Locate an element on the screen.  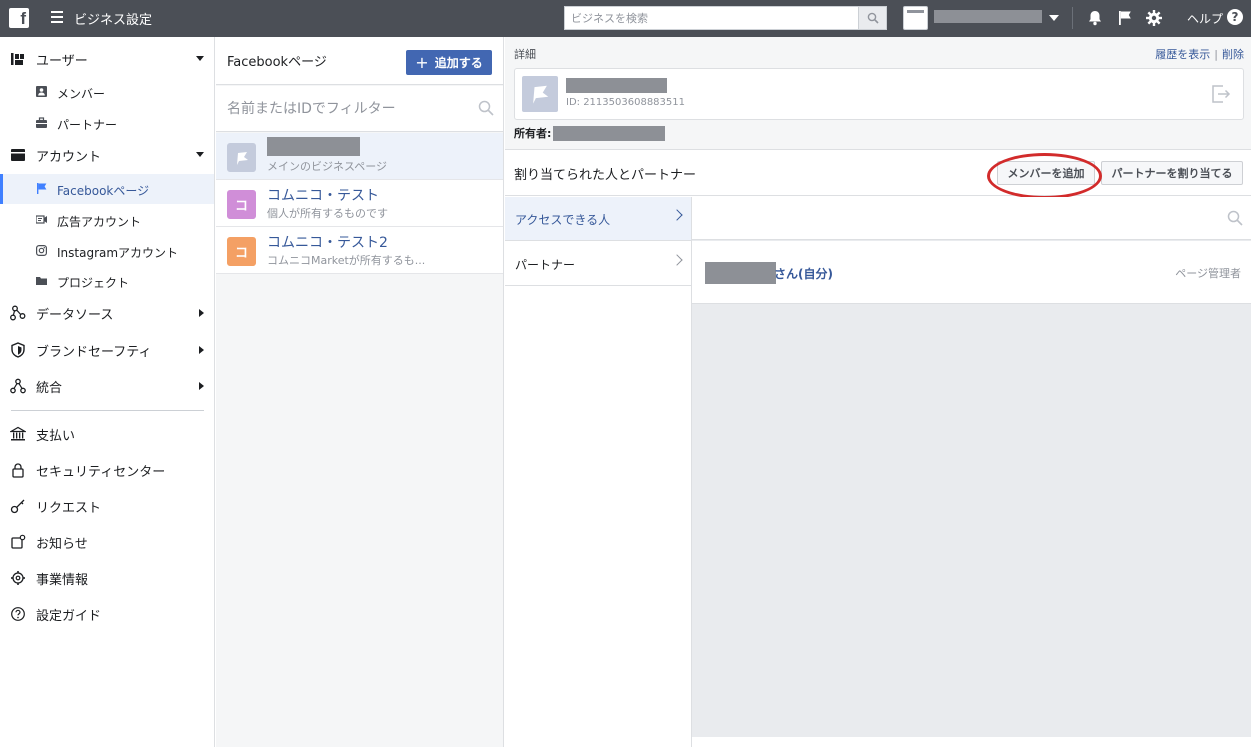
sidebar-item-payments: 支払い is located at coordinates (107, 434).